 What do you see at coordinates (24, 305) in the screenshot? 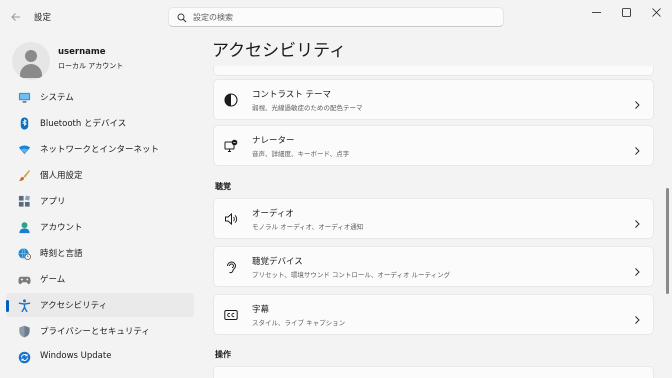
I see `accessibility-icon` at bounding box center [24, 305].